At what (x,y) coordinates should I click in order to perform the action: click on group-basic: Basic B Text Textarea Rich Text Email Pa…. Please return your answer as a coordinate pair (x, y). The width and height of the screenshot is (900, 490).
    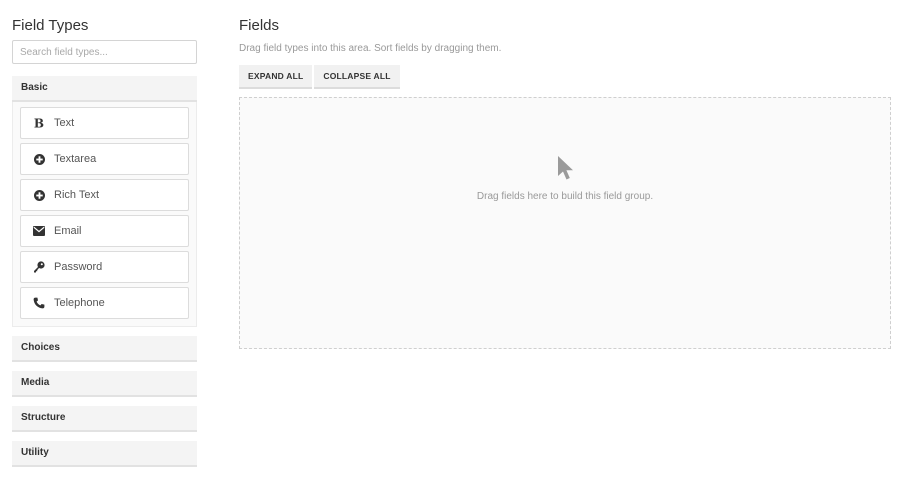
    Looking at the image, I should click on (104, 201).